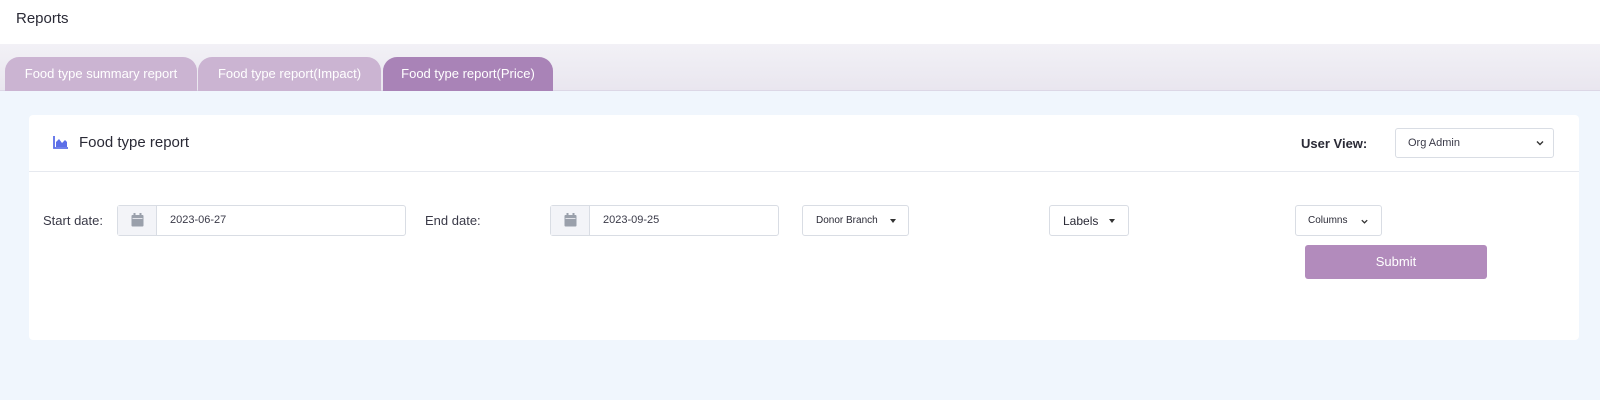 The image size is (1600, 400). I want to click on tab-food-type-summary-report: Food type summary report, so click(101, 74).